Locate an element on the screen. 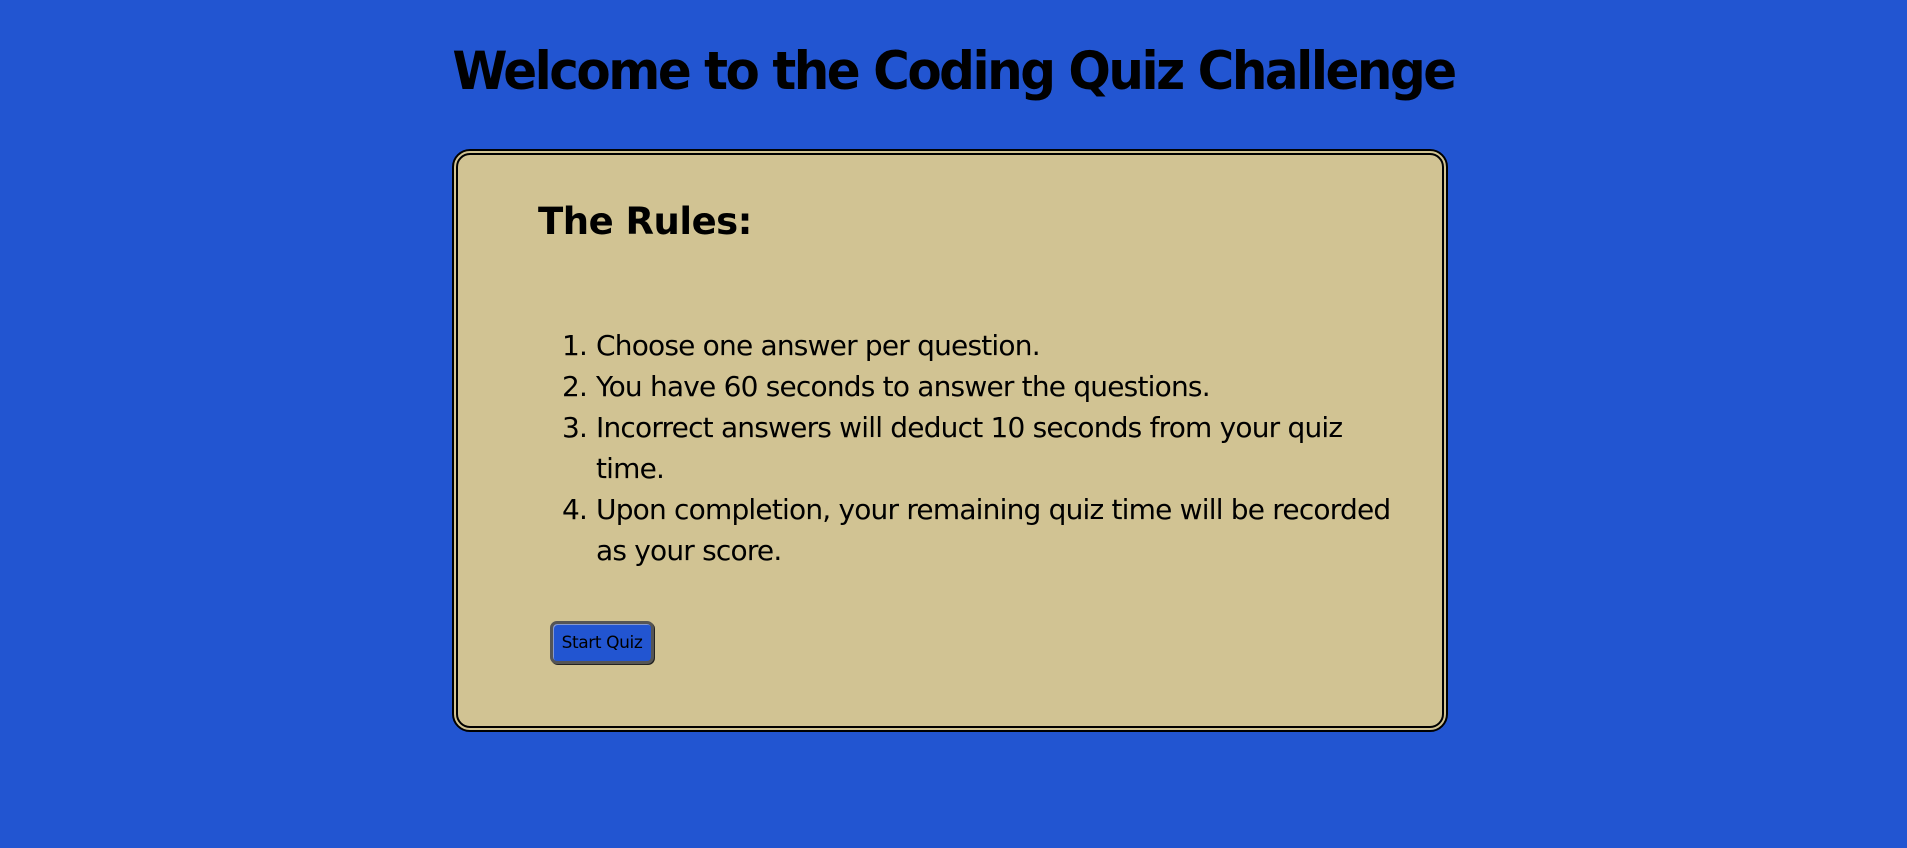  rule-number: 3. is located at coordinates (575, 427).